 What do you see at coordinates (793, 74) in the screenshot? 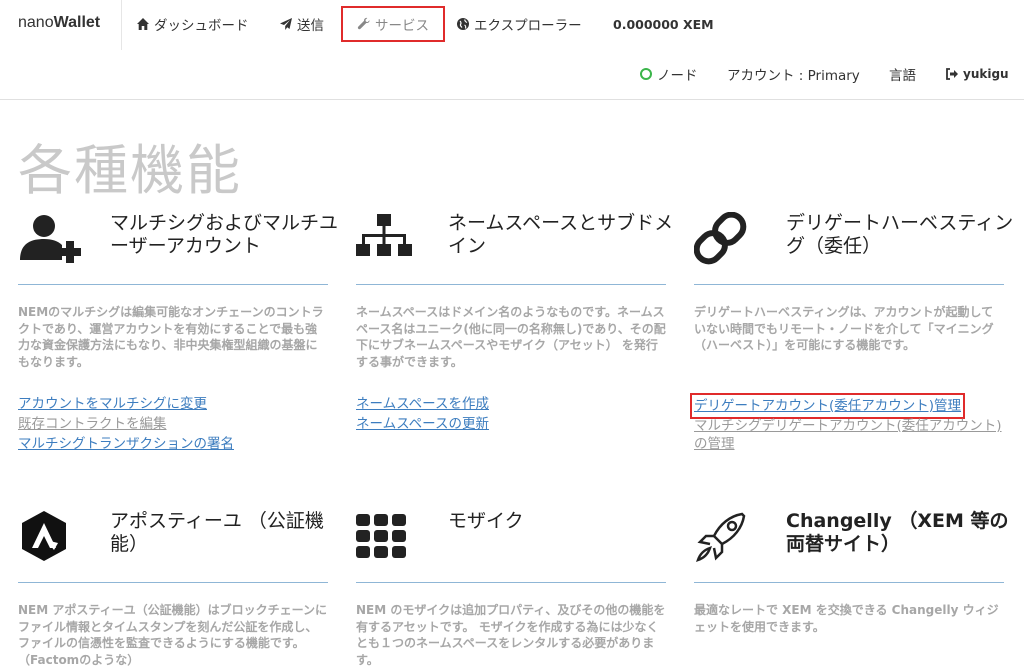
I see `nav-account: アカウント : Primary` at bounding box center [793, 74].